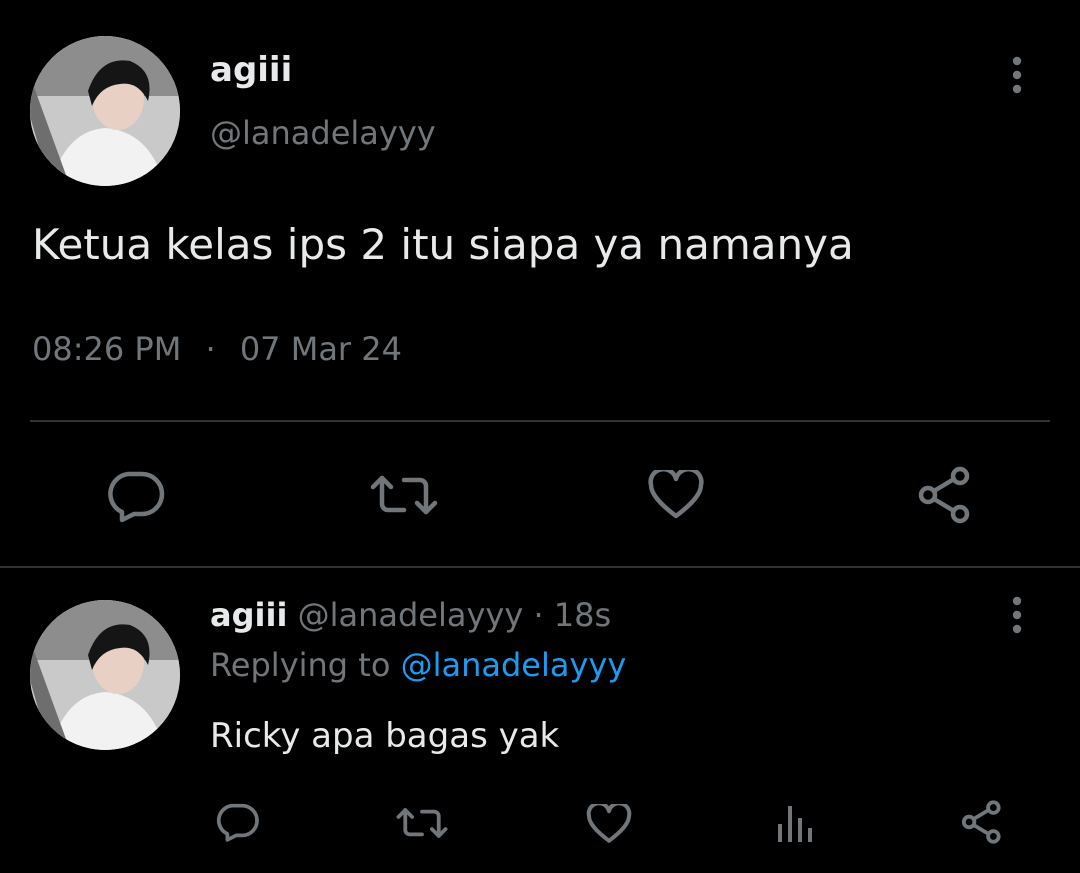  I want to click on tweet-age: 18s, so click(582, 615).